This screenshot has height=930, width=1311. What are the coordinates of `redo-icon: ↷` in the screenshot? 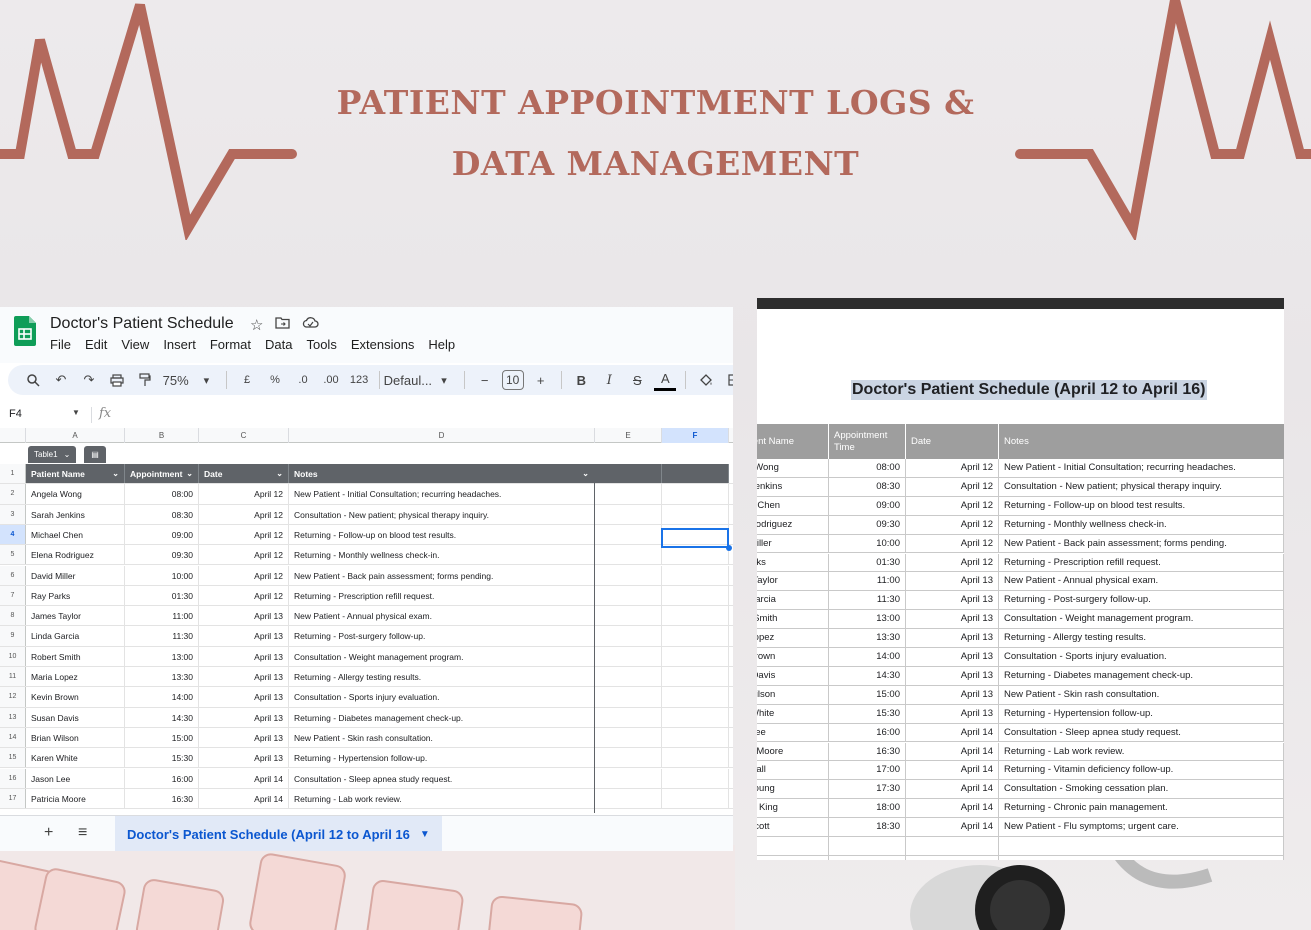 It's located at (89, 380).